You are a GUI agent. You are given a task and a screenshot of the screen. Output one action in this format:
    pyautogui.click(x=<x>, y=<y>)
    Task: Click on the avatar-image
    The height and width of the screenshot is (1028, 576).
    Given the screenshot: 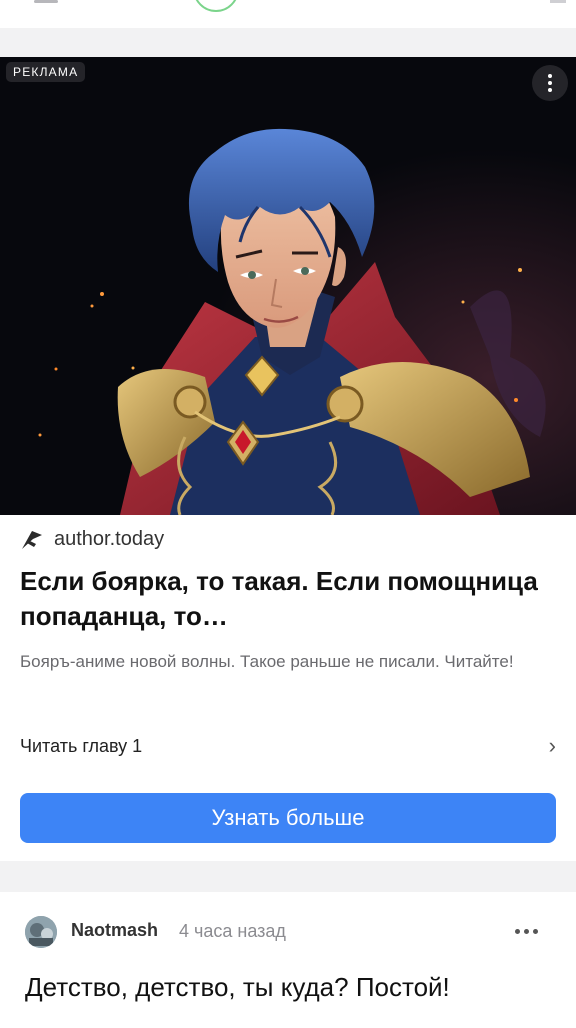 What is the action you would take?
    pyautogui.click(x=41, y=932)
    